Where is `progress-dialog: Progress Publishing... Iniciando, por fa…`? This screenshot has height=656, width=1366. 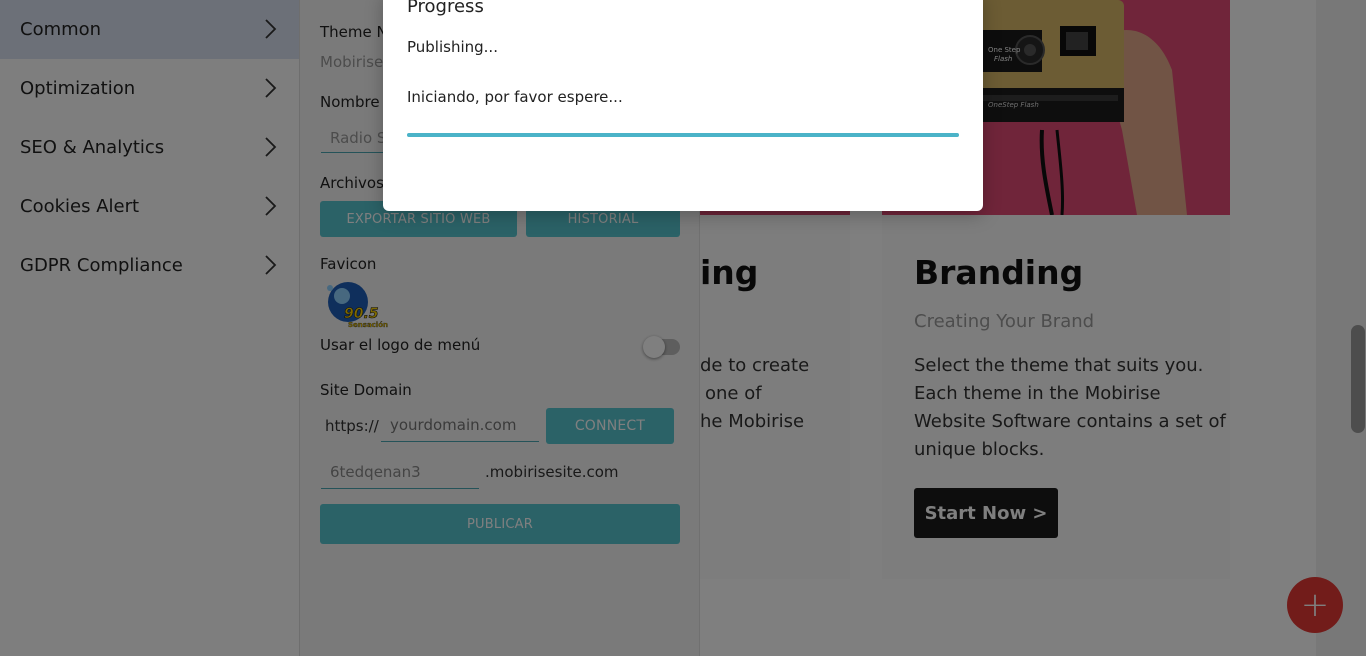
progress-dialog: Progress Publishing... Iniciando, por fa… is located at coordinates (683, 105).